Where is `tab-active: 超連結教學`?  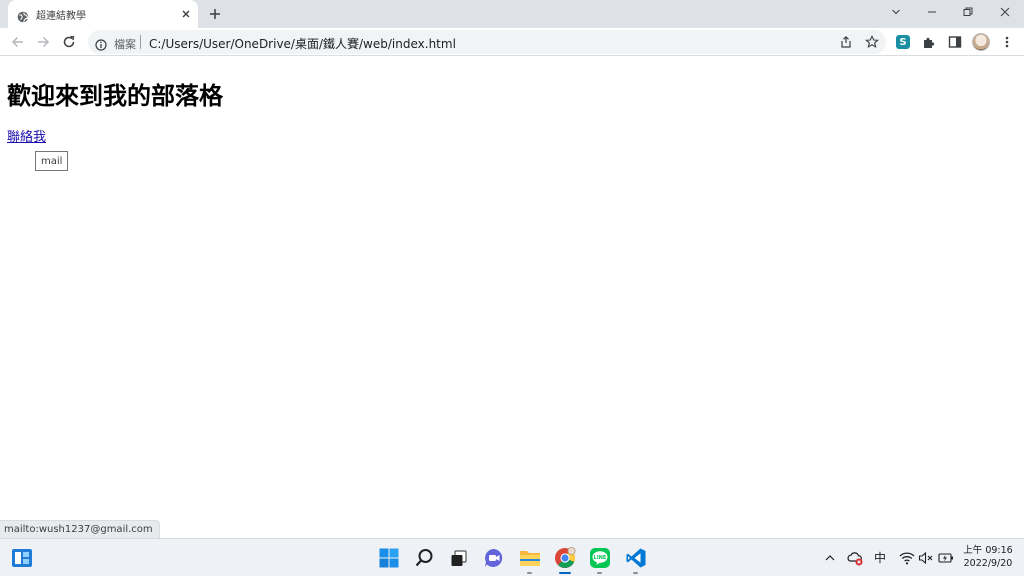 tab-active: 超連結教學 is located at coordinates (103, 14).